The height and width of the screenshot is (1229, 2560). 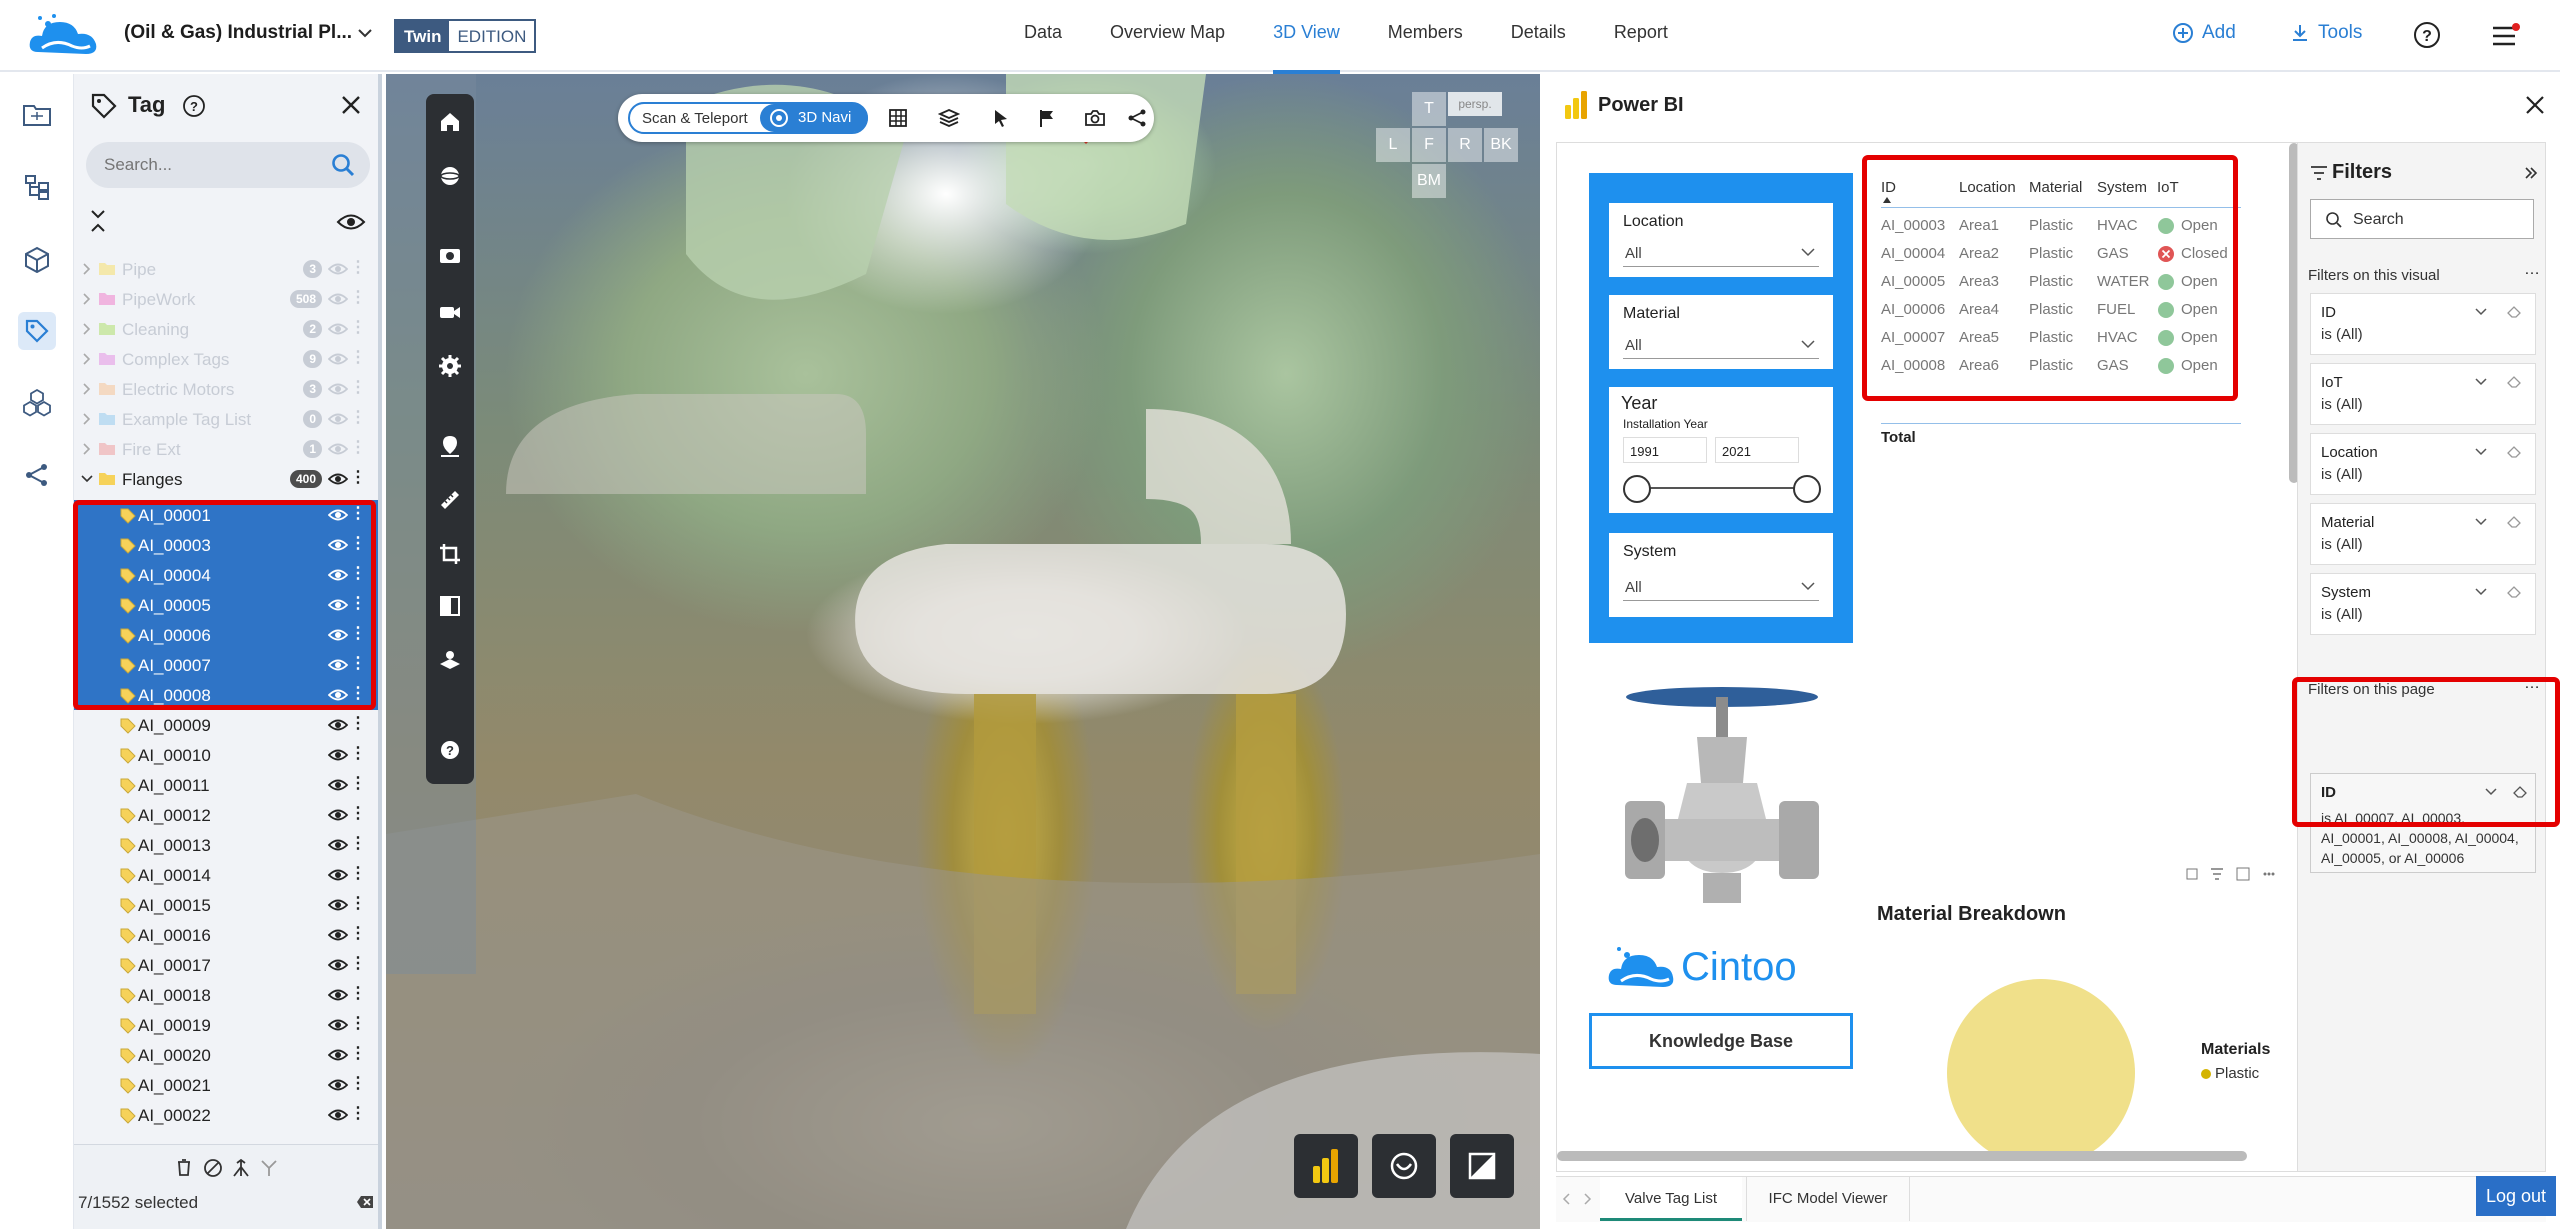 What do you see at coordinates (226, 965) in the screenshot?
I see `tag-item-row: AI_00017 ⋮` at bounding box center [226, 965].